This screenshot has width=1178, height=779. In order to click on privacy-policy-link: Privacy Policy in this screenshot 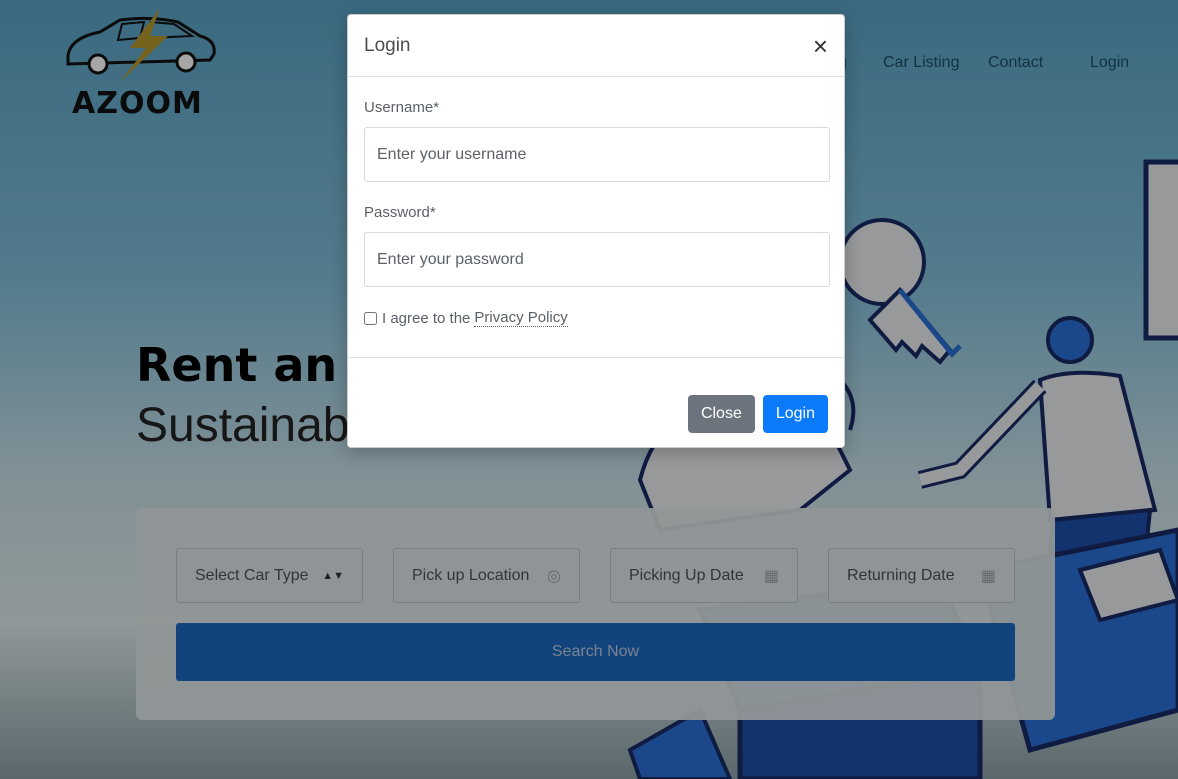, I will do `click(521, 318)`.